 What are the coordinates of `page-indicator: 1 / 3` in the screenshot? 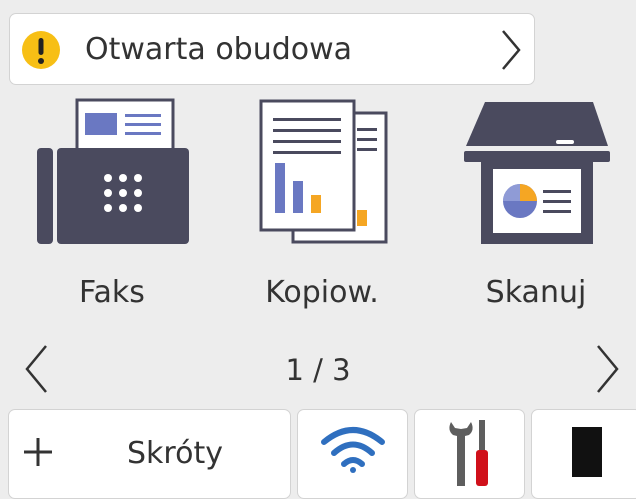 It's located at (318, 370).